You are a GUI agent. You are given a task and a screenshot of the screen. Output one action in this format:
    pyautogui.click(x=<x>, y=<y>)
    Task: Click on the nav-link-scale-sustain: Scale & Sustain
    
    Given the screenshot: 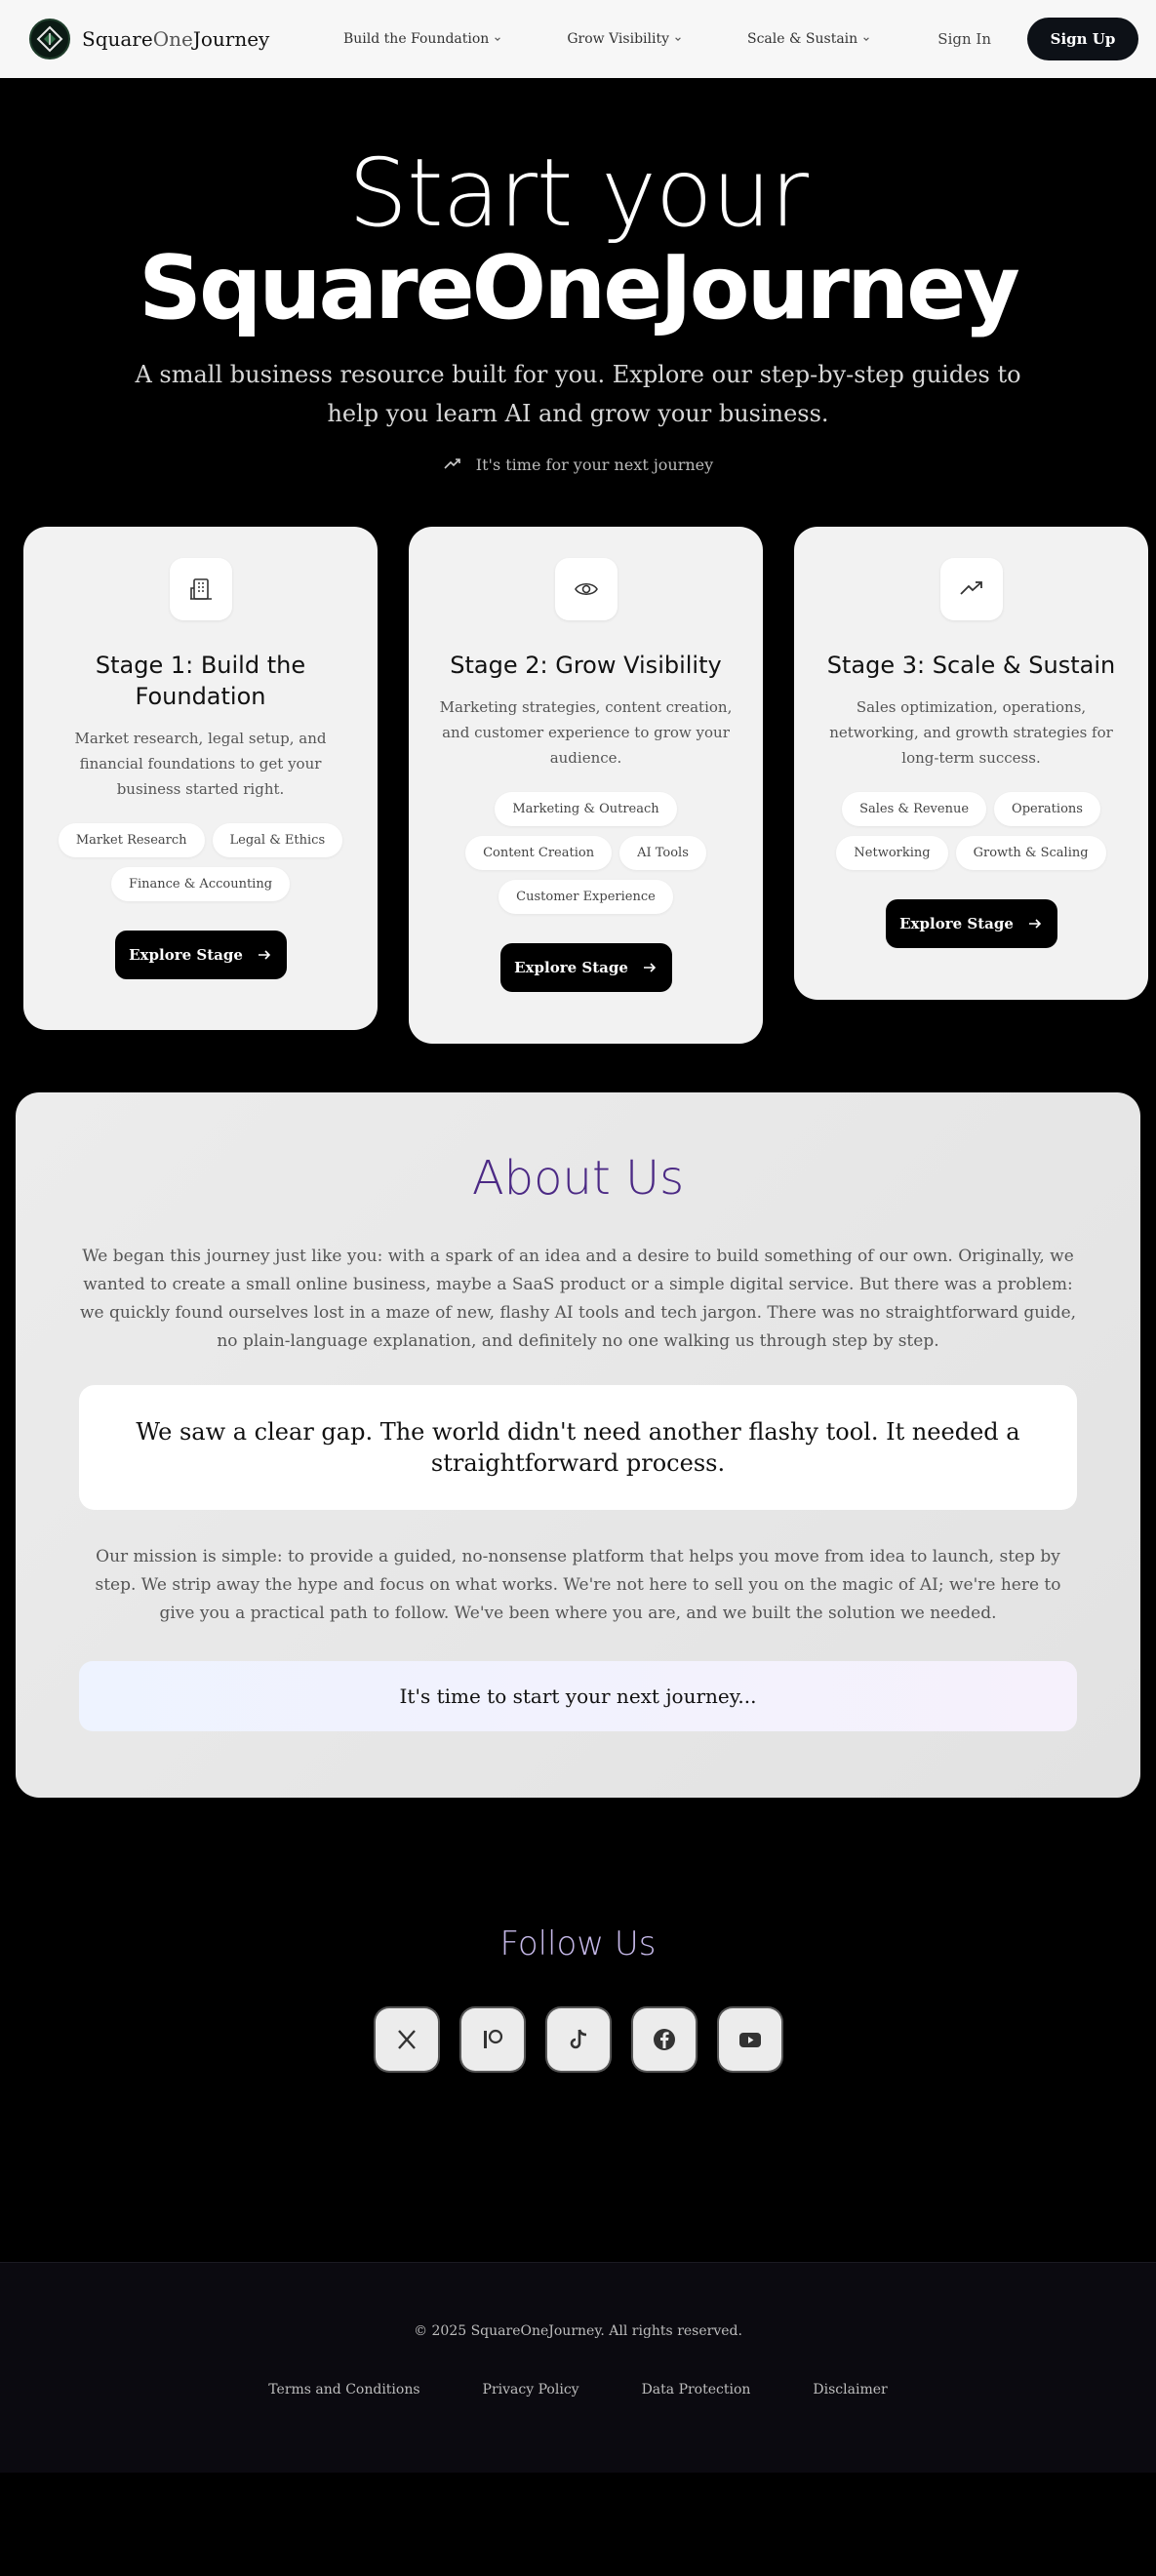 What is the action you would take?
    pyautogui.click(x=809, y=39)
    